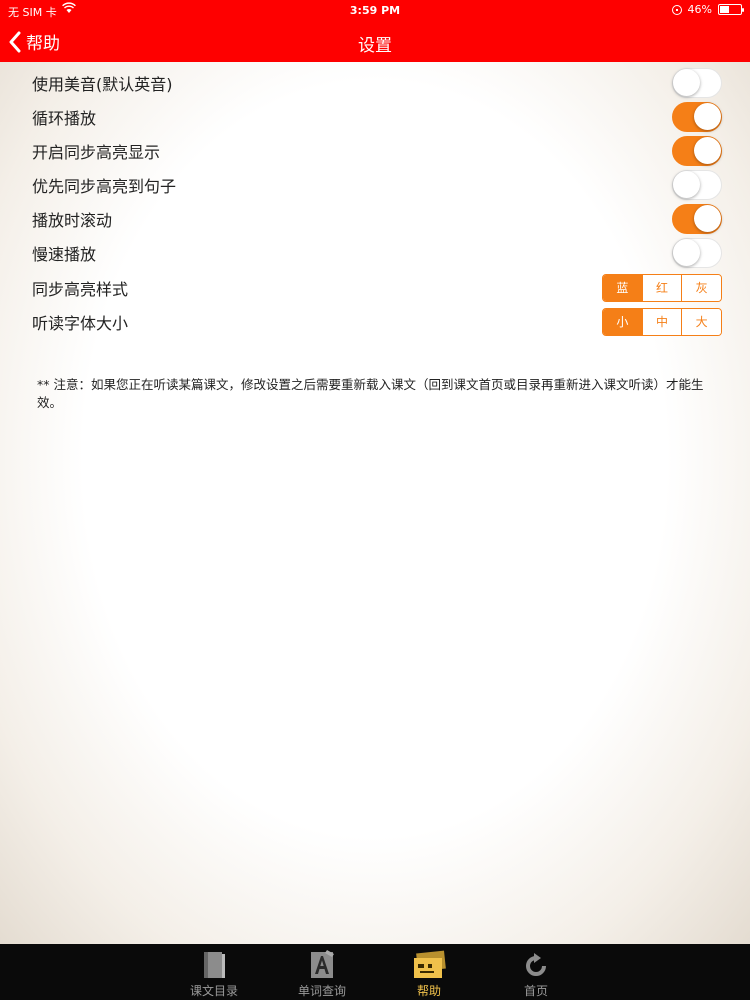 This screenshot has width=750, height=1000. I want to click on battery-percent: 46%, so click(699, 9).